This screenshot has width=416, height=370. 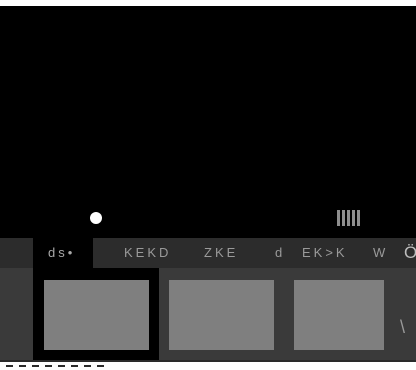 What do you see at coordinates (403, 327) in the screenshot?
I see `scroll-edge-glyph: \` at bounding box center [403, 327].